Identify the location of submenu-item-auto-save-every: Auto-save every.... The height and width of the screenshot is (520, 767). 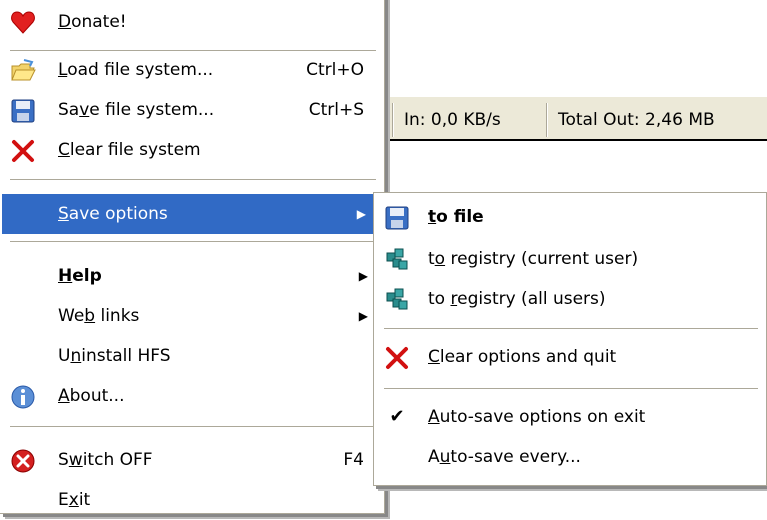
(570, 457).